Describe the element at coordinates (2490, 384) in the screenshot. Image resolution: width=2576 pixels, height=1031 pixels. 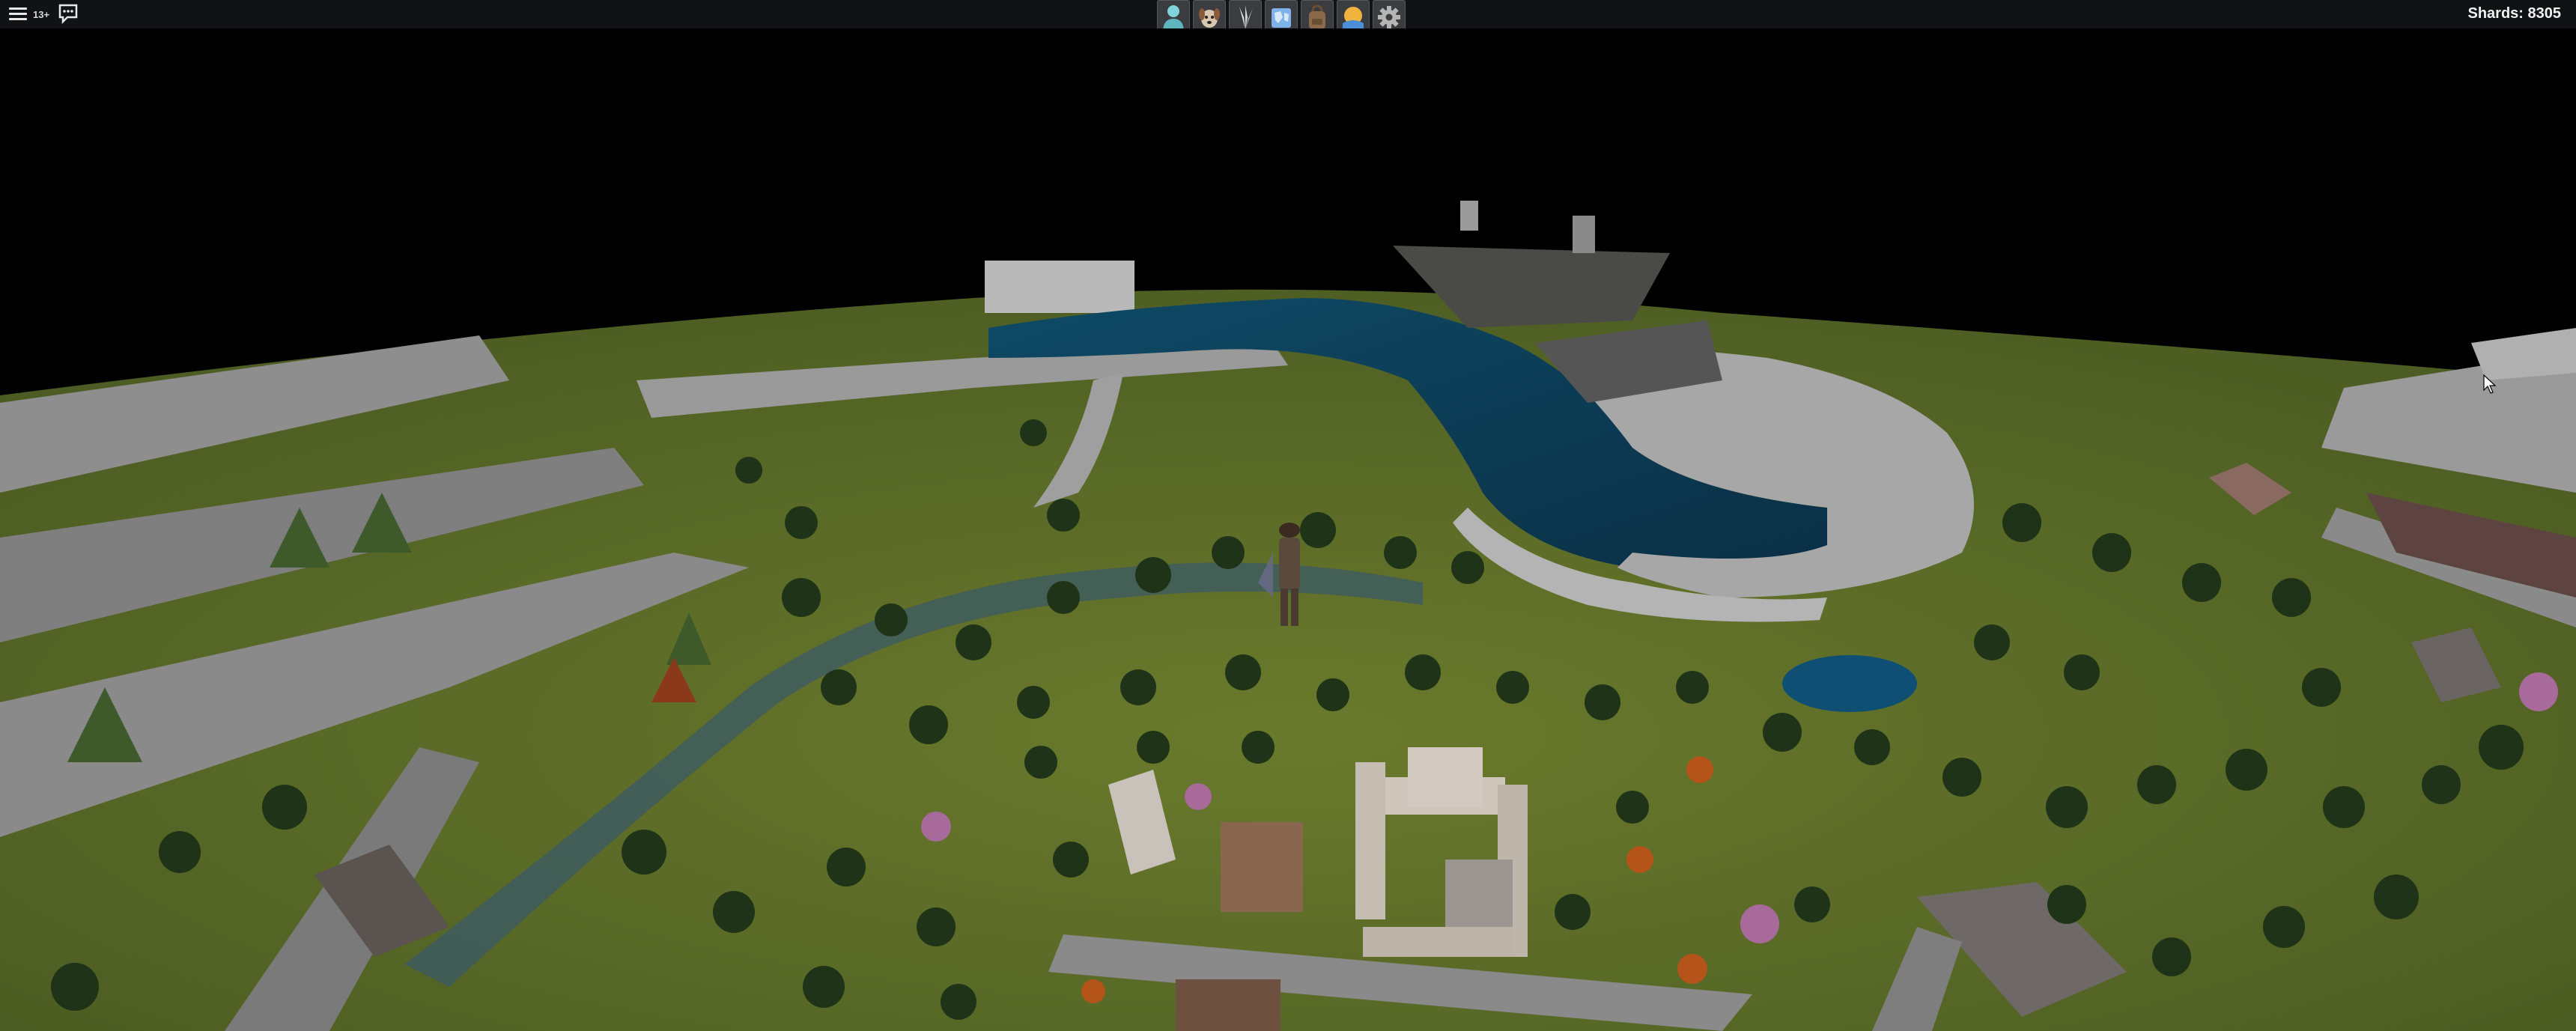
I see `mouse-cursor-icon` at that location.